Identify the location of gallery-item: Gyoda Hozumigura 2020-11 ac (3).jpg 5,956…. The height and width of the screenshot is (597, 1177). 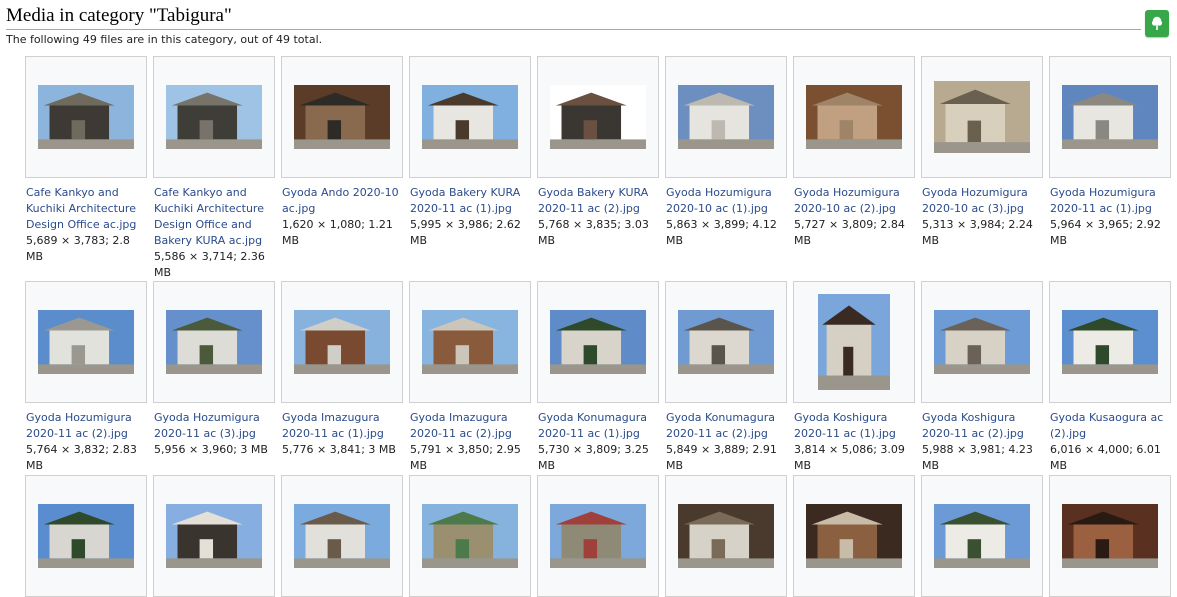
(214, 369).